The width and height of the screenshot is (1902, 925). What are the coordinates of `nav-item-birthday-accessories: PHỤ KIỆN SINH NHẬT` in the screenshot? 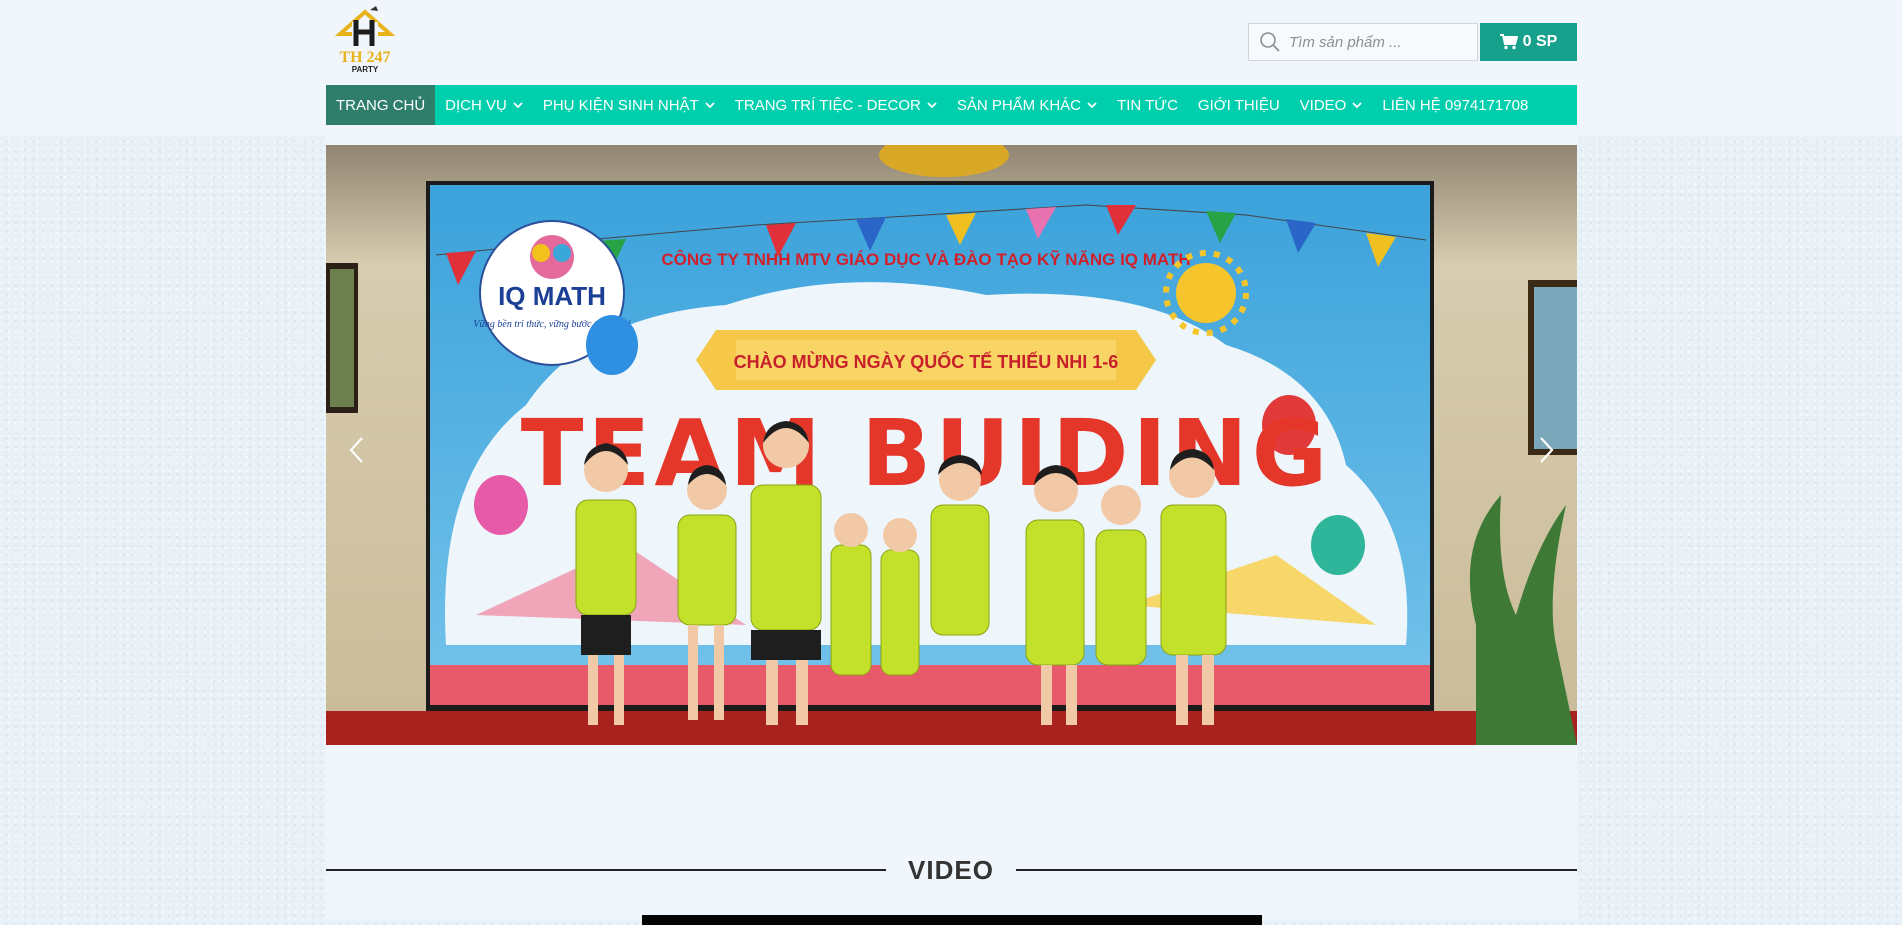 It's located at (629, 105).